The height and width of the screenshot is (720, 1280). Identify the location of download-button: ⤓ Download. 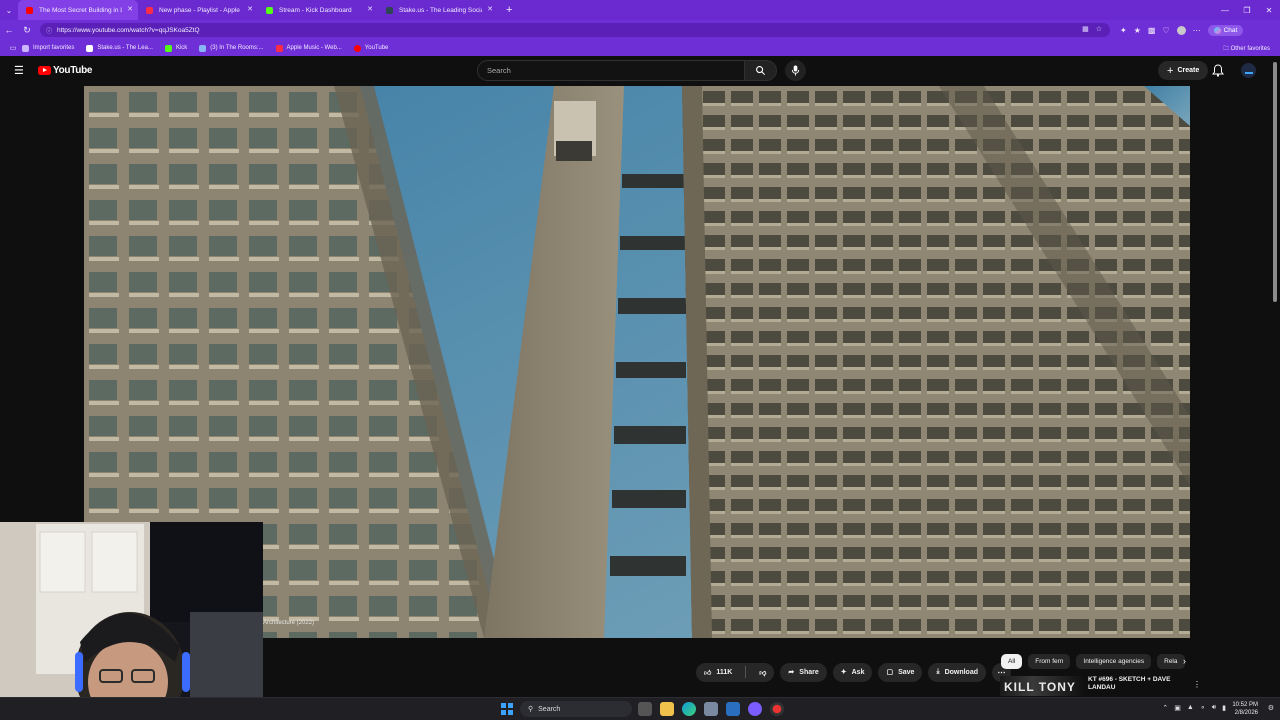
(957, 672).